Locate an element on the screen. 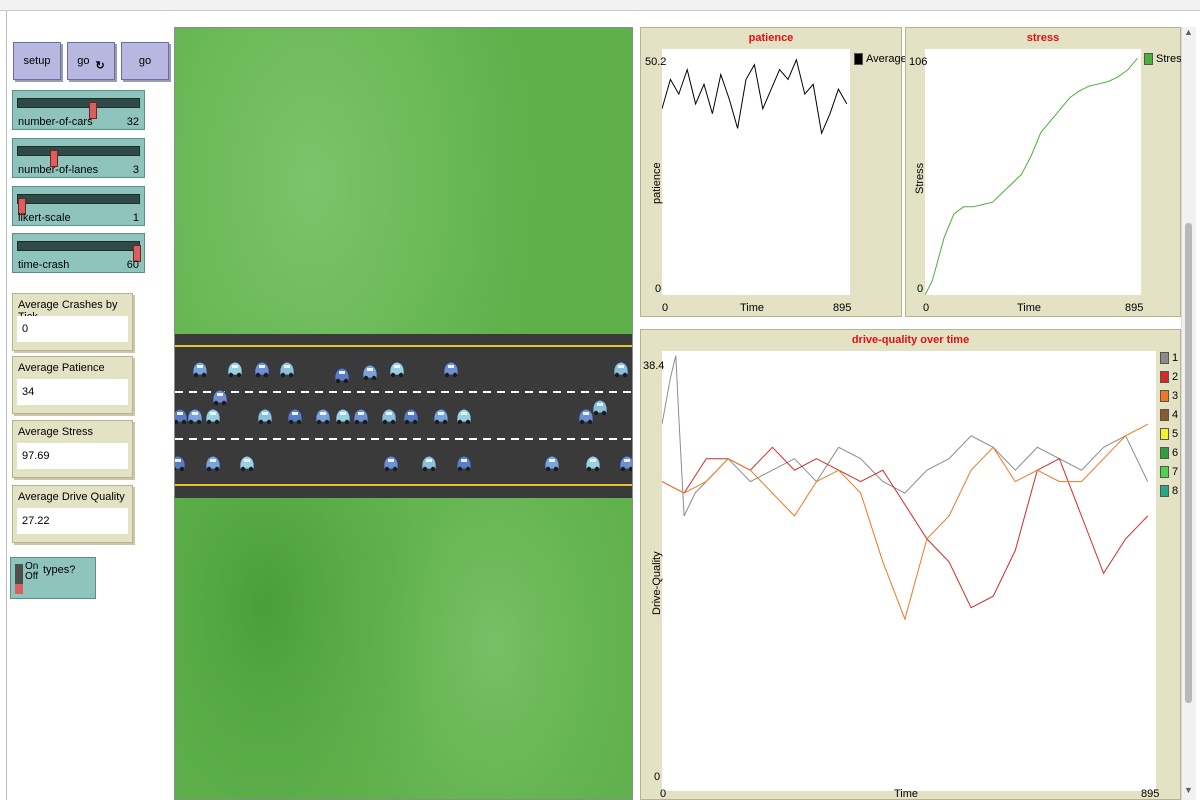 This screenshot has height=800, width=1200. monitor-value: 34 is located at coordinates (72, 392).